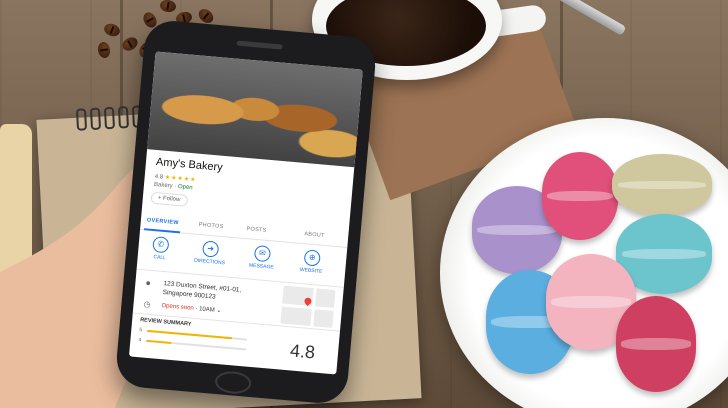  Describe the element at coordinates (204, 309) in the screenshot. I see `hours-time: · 10AM` at that location.